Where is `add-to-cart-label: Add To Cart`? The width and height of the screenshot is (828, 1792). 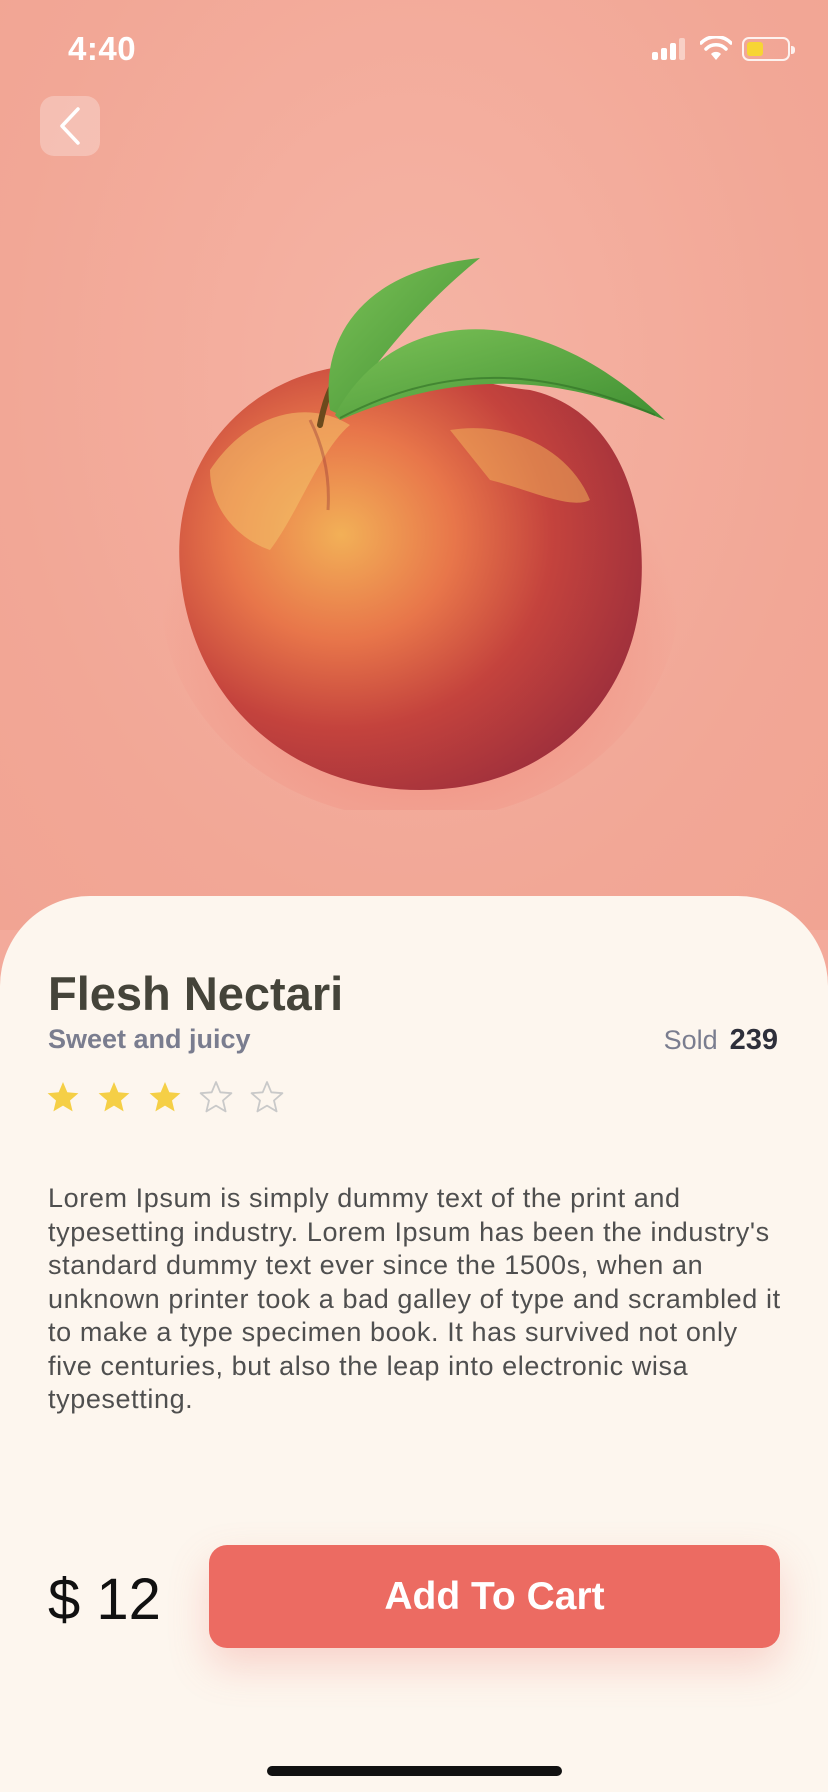 add-to-cart-label: Add To Cart is located at coordinates (494, 1596).